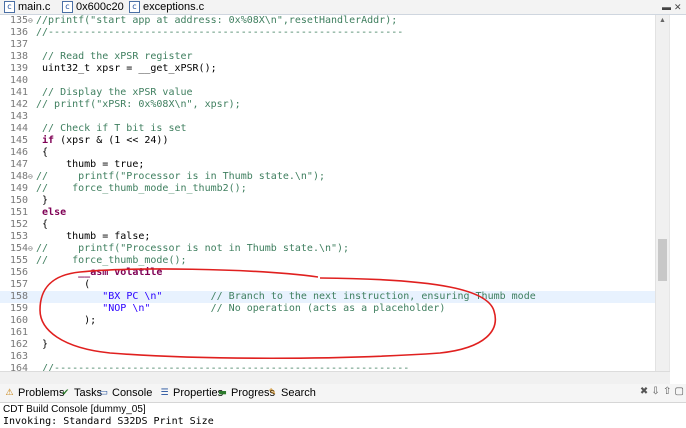 The image size is (686, 428). What do you see at coordinates (111, 128) in the screenshot?
I see `code-token: // Check if T bit is set` at bounding box center [111, 128].